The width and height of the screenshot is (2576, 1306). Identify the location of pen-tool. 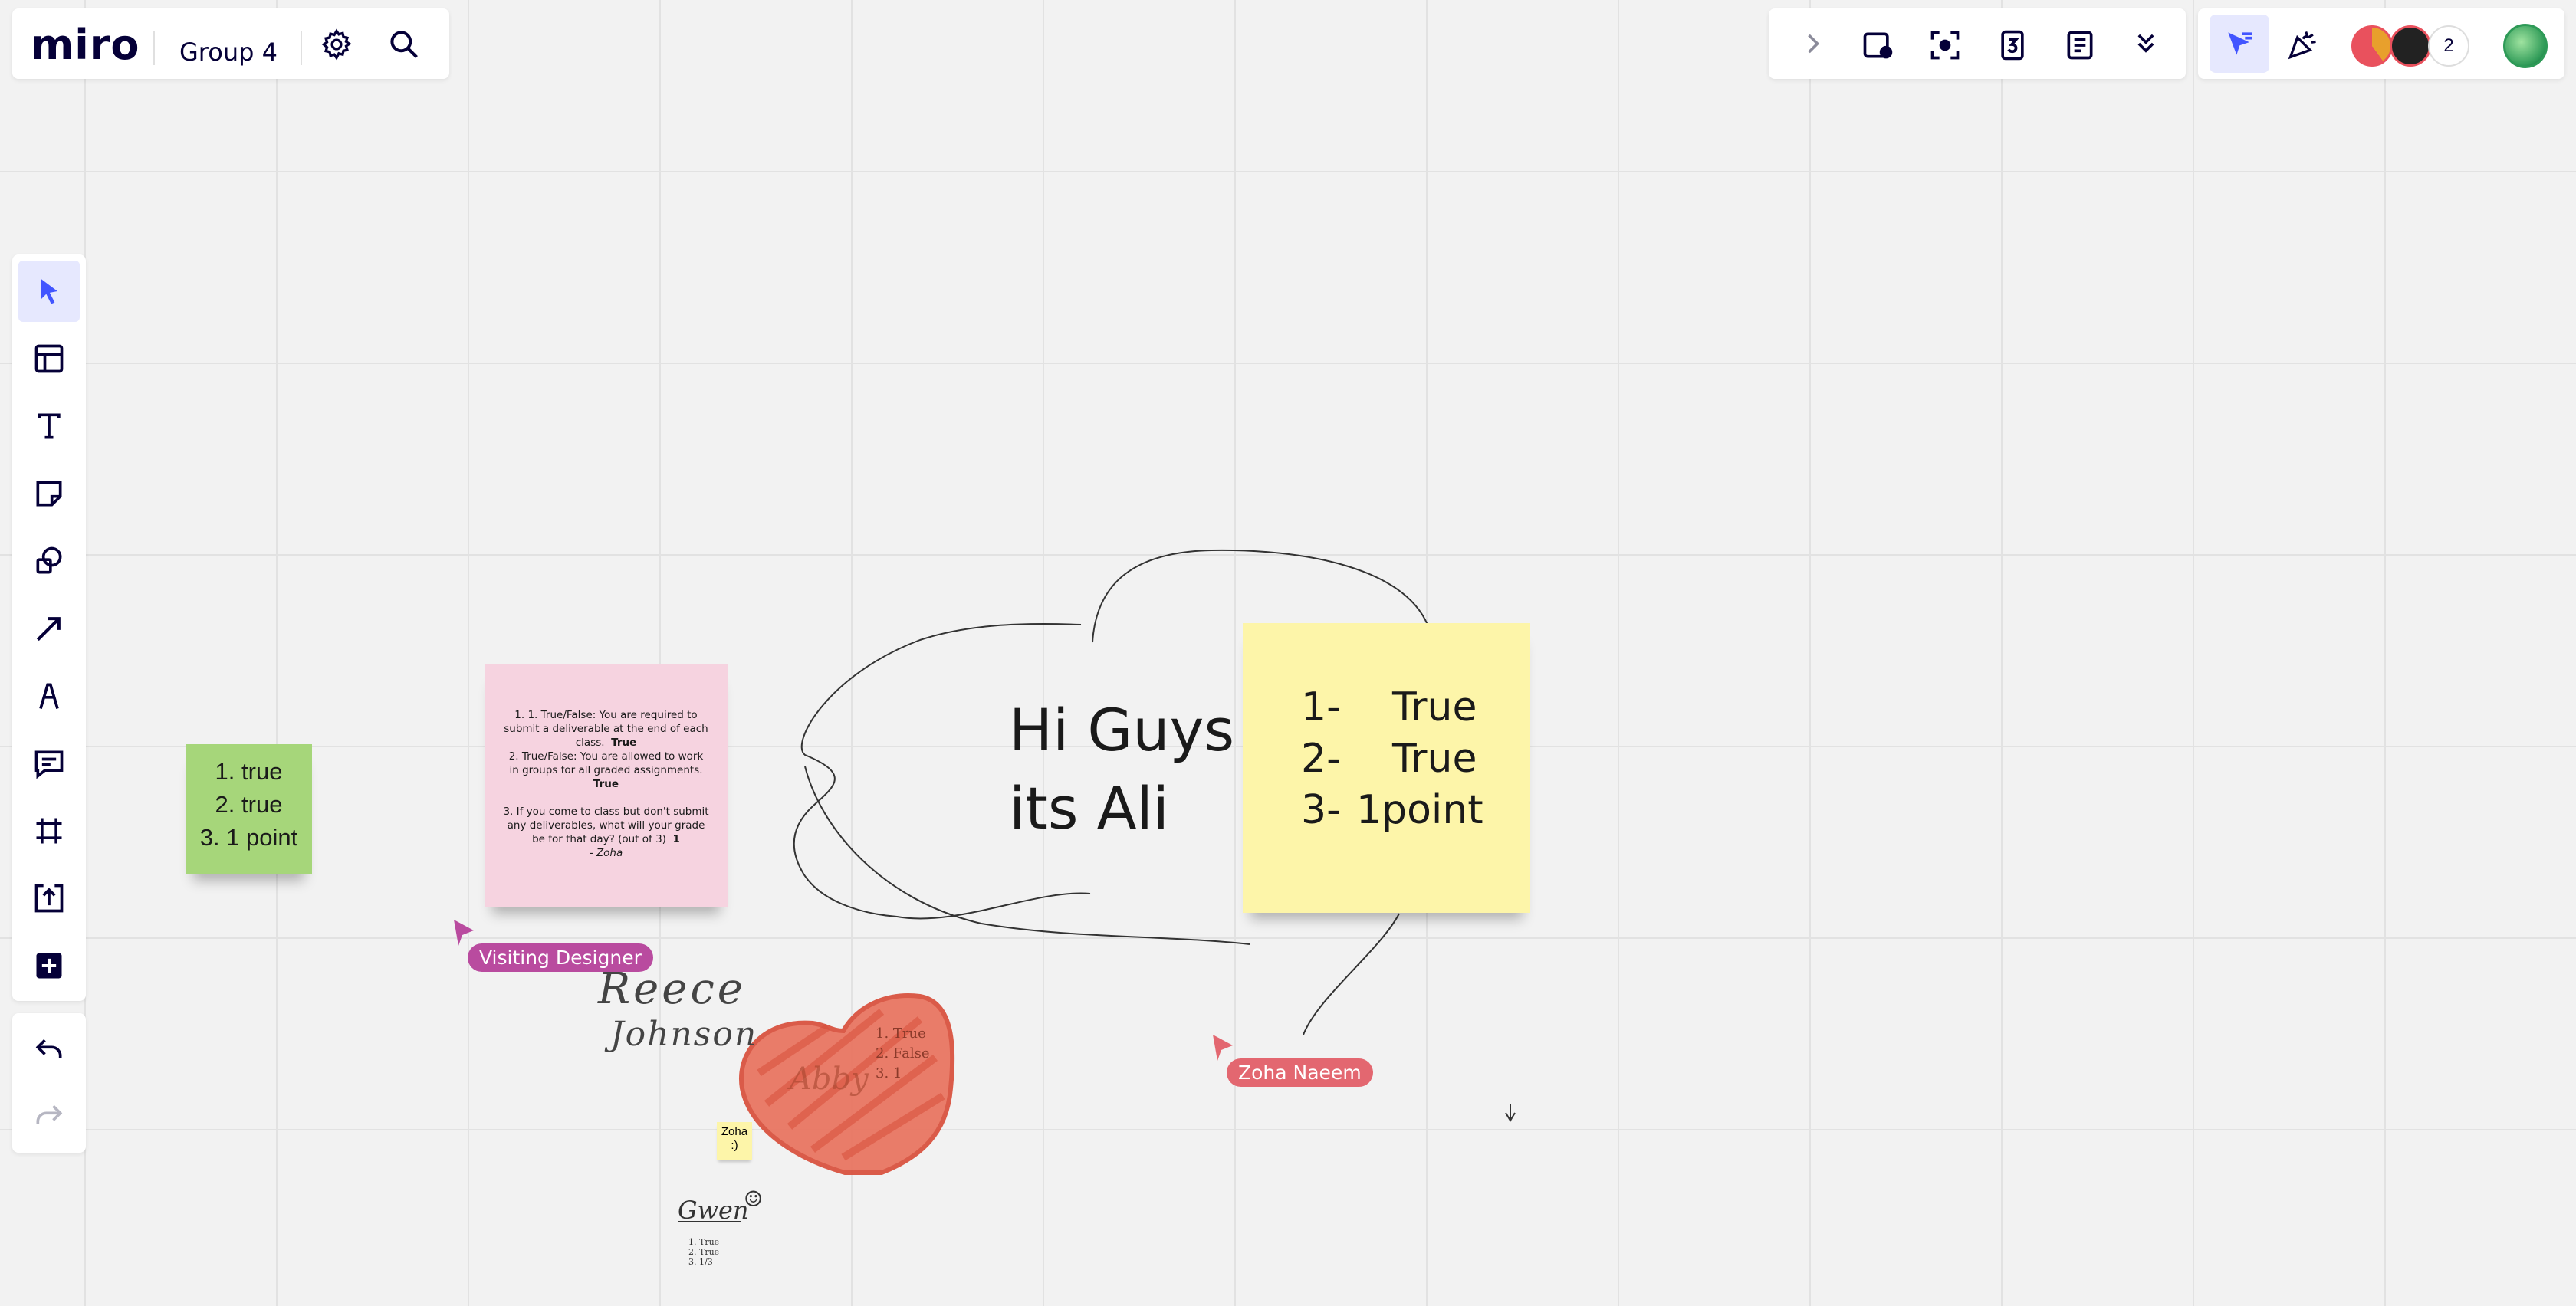
(49, 696).